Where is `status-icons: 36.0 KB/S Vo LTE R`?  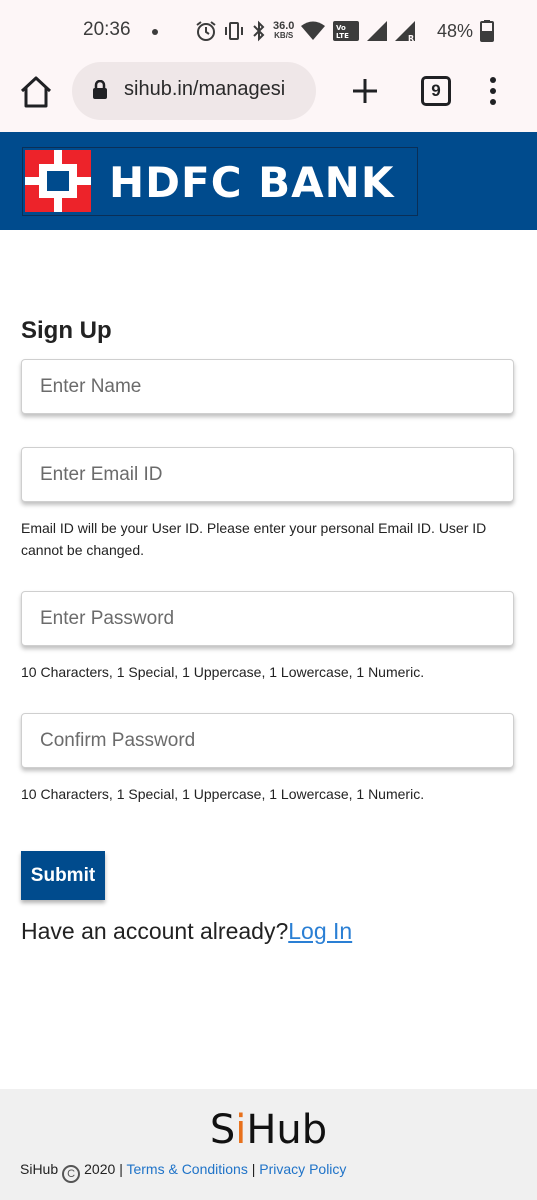
status-icons: 36.0 KB/S Vo LTE R is located at coordinates (305, 31).